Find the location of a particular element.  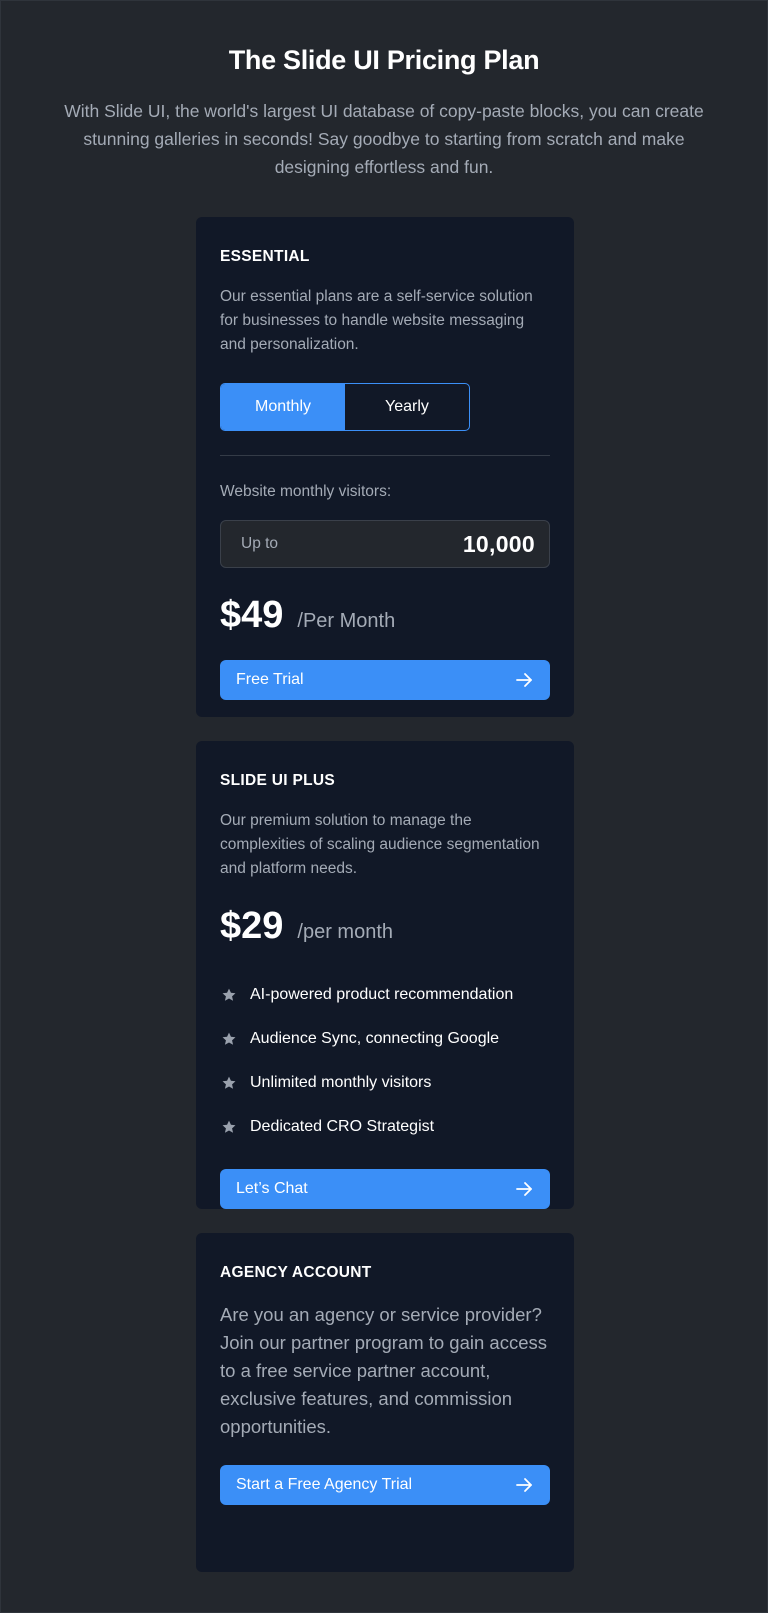

essential-price-period: /Per Month is located at coordinates (346, 621).